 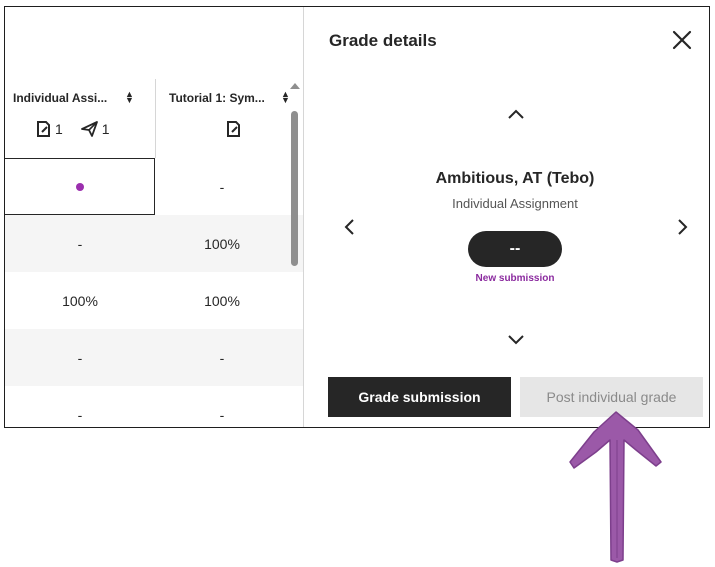 I want to click on assignment-name: Individual Assignment, so click(x=515, y=203).